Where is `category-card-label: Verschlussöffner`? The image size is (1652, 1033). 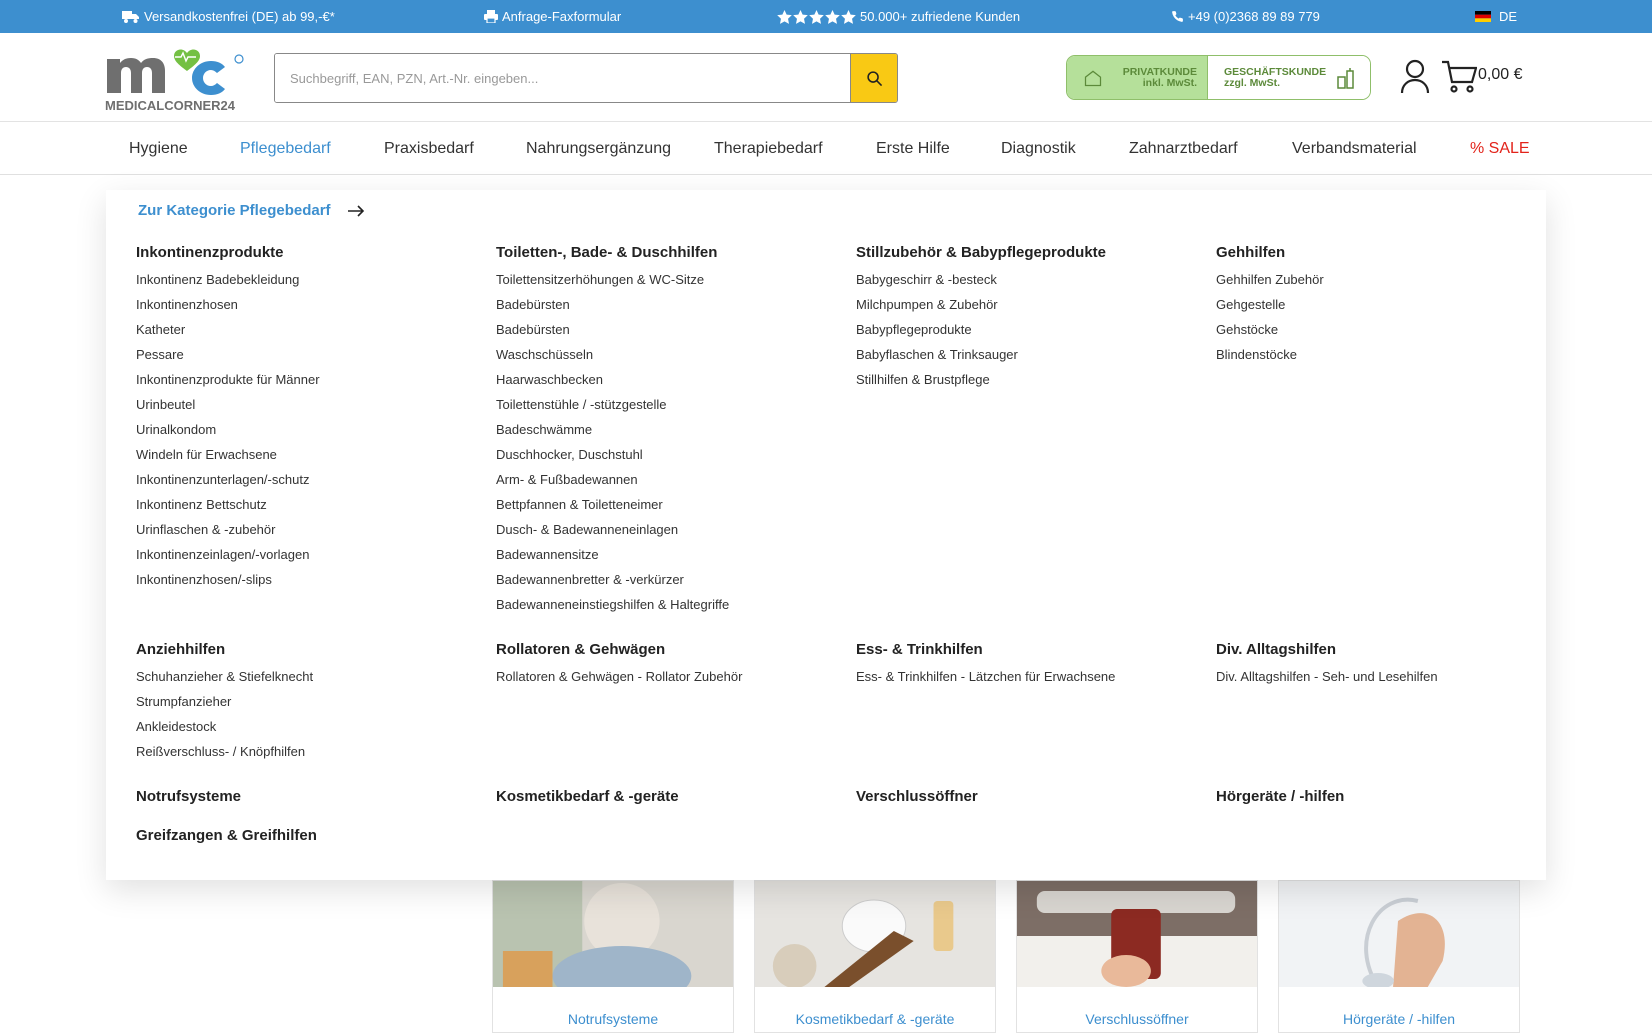 category-card-label: Verschlussöffner is located at coordinates (1137, 1019).